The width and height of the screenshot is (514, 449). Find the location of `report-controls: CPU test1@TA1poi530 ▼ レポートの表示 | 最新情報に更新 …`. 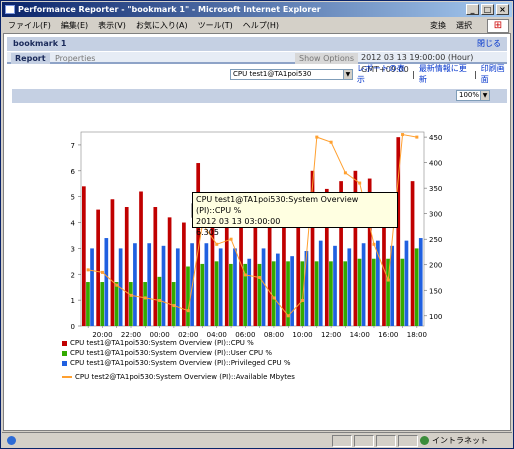

report-controls: CPU test1@TA1poi530 ▼ レポートの表示 | 最新情報に更新 … is located at coordinates (370, 74).